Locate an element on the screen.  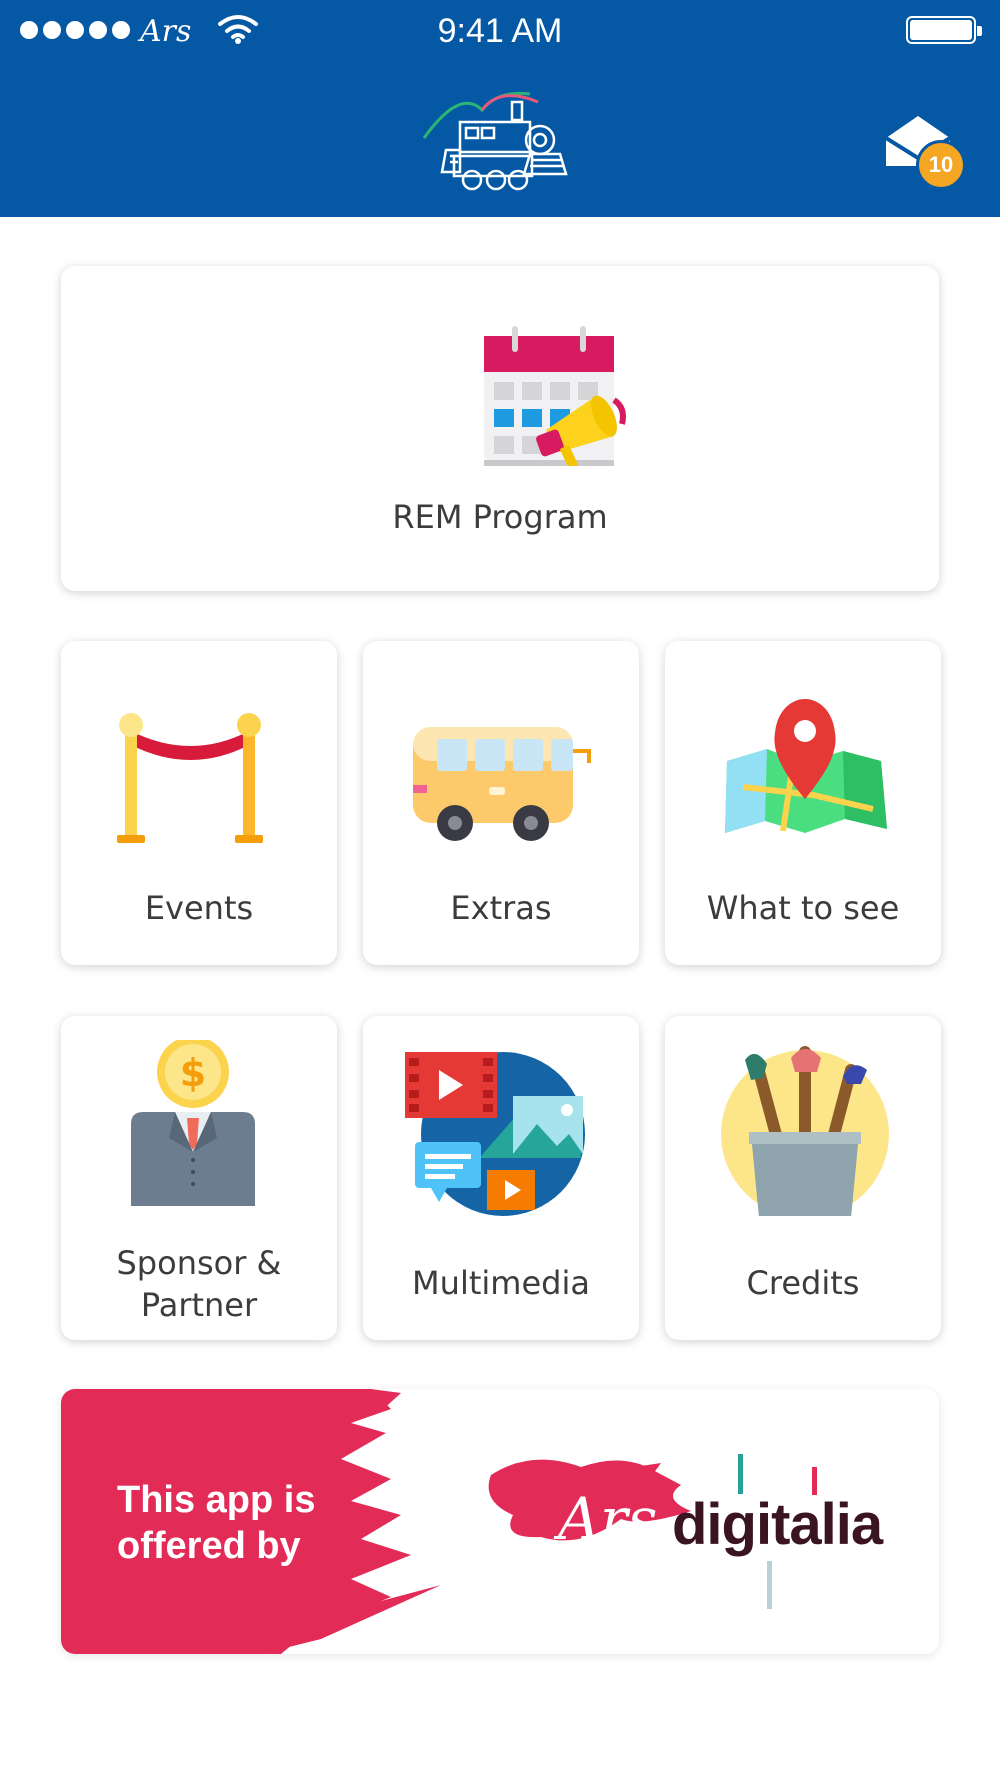
sponsor-label-line1: Sponsor & is located at coordinates (199, 1263).